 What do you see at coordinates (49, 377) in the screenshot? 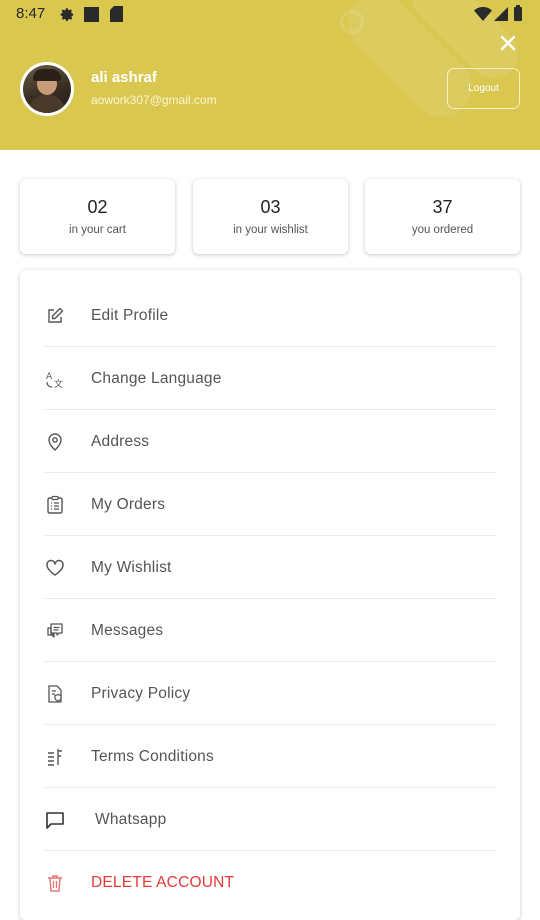
I see `svg-text: A` at bounding box center [49, 377].